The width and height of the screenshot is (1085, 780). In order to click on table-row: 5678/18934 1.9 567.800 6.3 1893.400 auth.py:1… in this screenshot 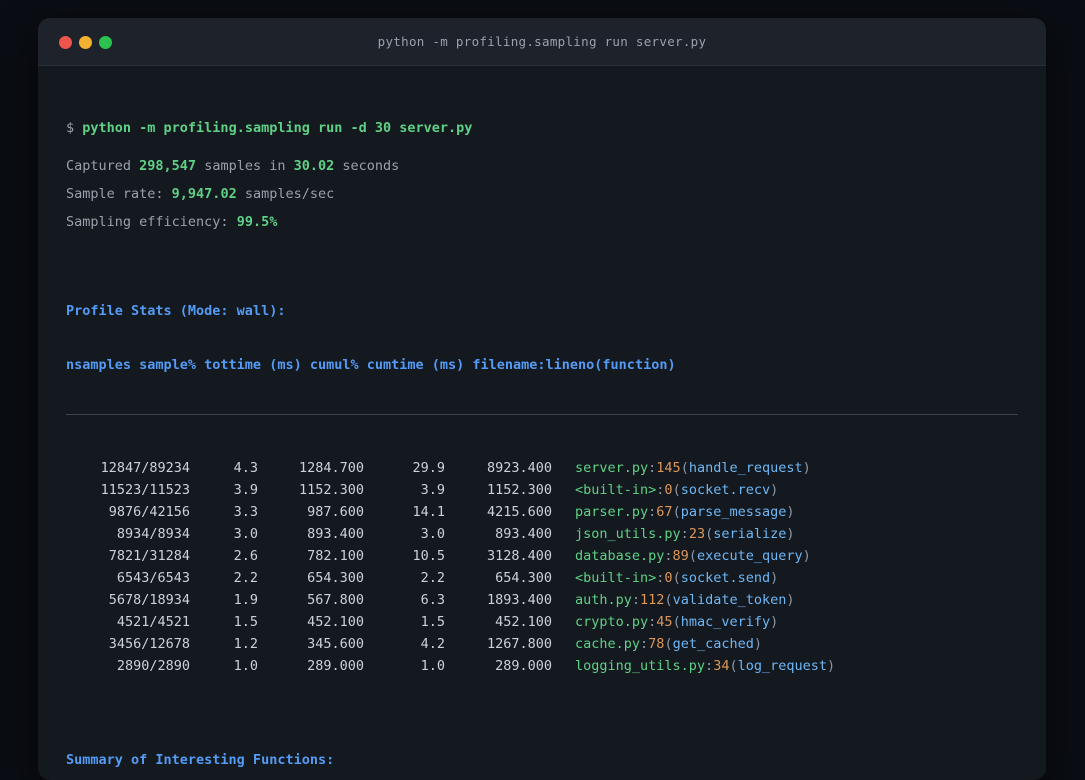, I will do `click(542, 600)`.